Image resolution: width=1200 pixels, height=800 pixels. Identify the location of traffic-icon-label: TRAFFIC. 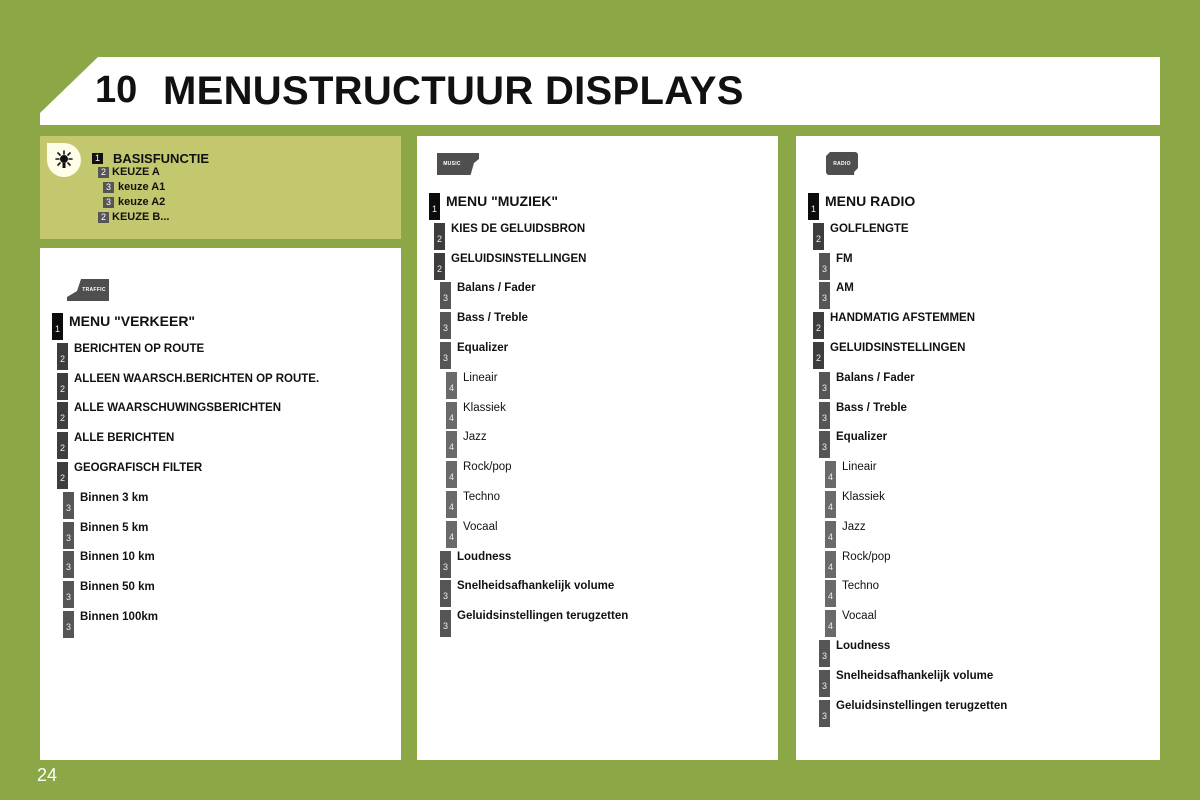
(94, 290).